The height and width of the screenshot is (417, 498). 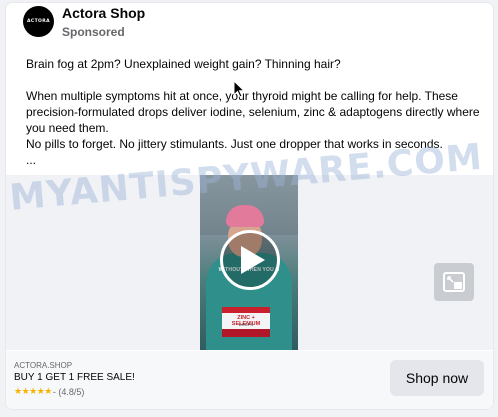 I want to click on product-box: ZINC + SELENIUM DROPS, so click(x=246, y=322).